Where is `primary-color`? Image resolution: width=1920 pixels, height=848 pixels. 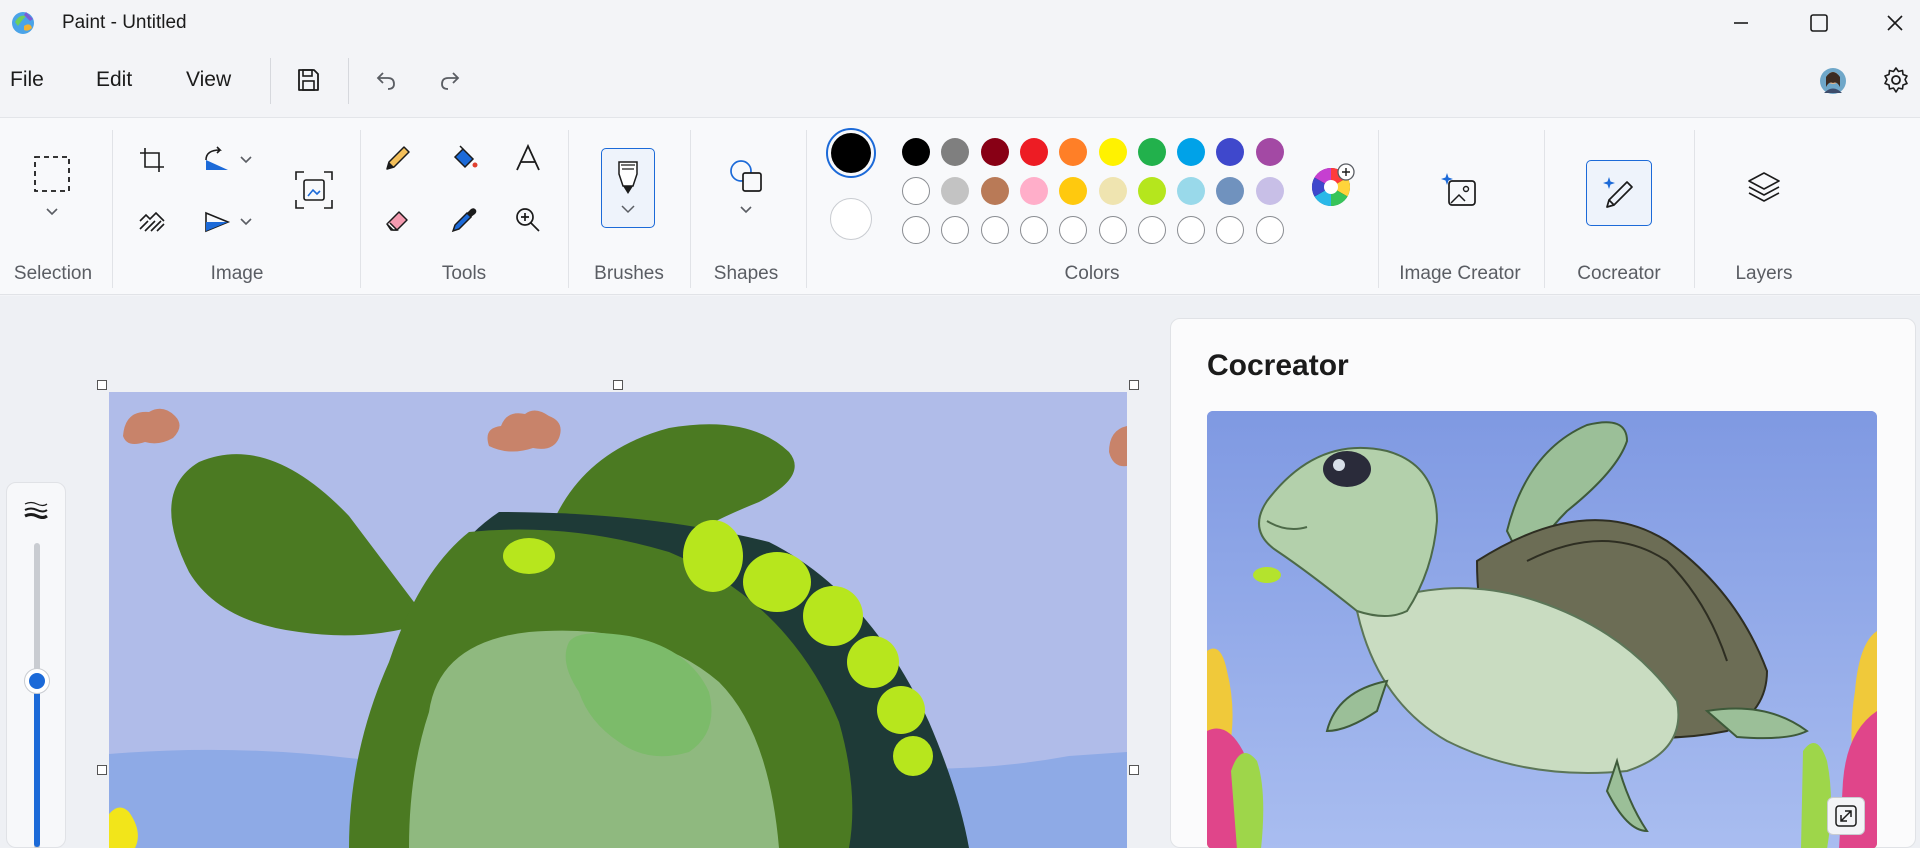 primary-color is located at coordinates (851, 153).